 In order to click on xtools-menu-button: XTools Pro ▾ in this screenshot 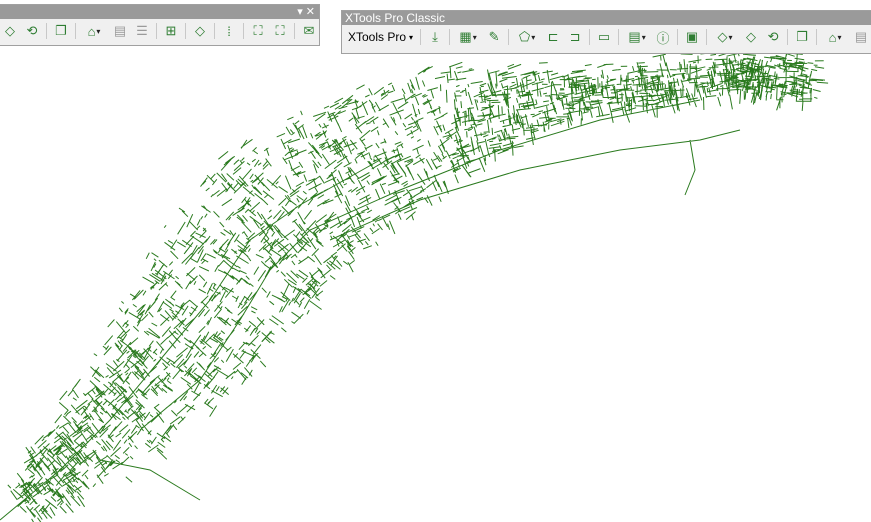, I will do `click(379, 37)`.